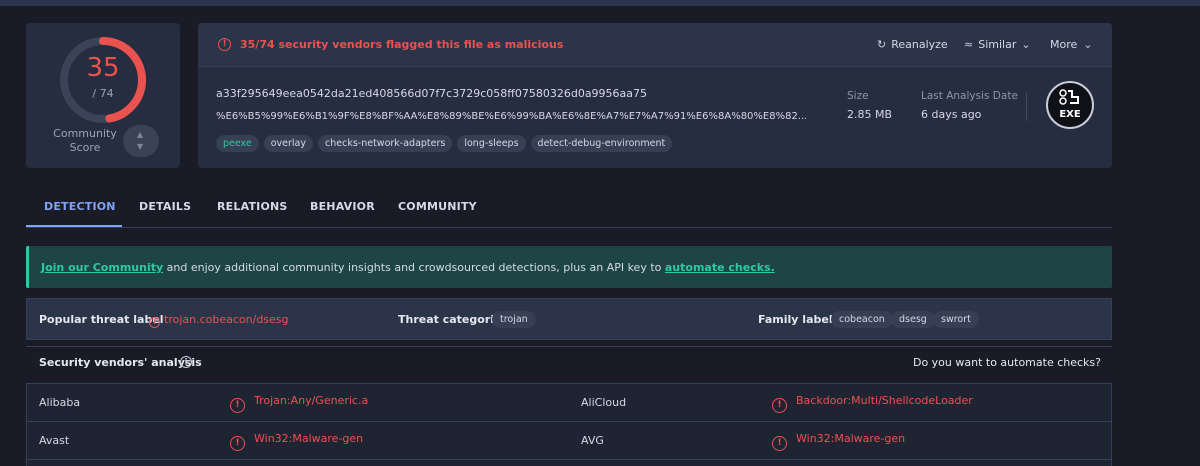 The image size is (1200, 466). What do you see at coordinates (140, 146) in the screenshot?
I see `vote-down-icon: ▼` at bounding box center [140, 146].